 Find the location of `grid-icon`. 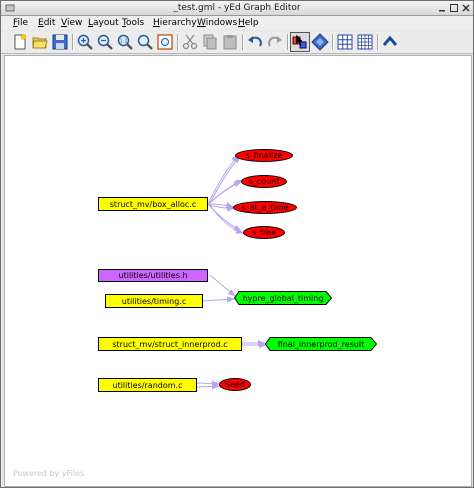

grid-icon is located at coordinates (345, 42).